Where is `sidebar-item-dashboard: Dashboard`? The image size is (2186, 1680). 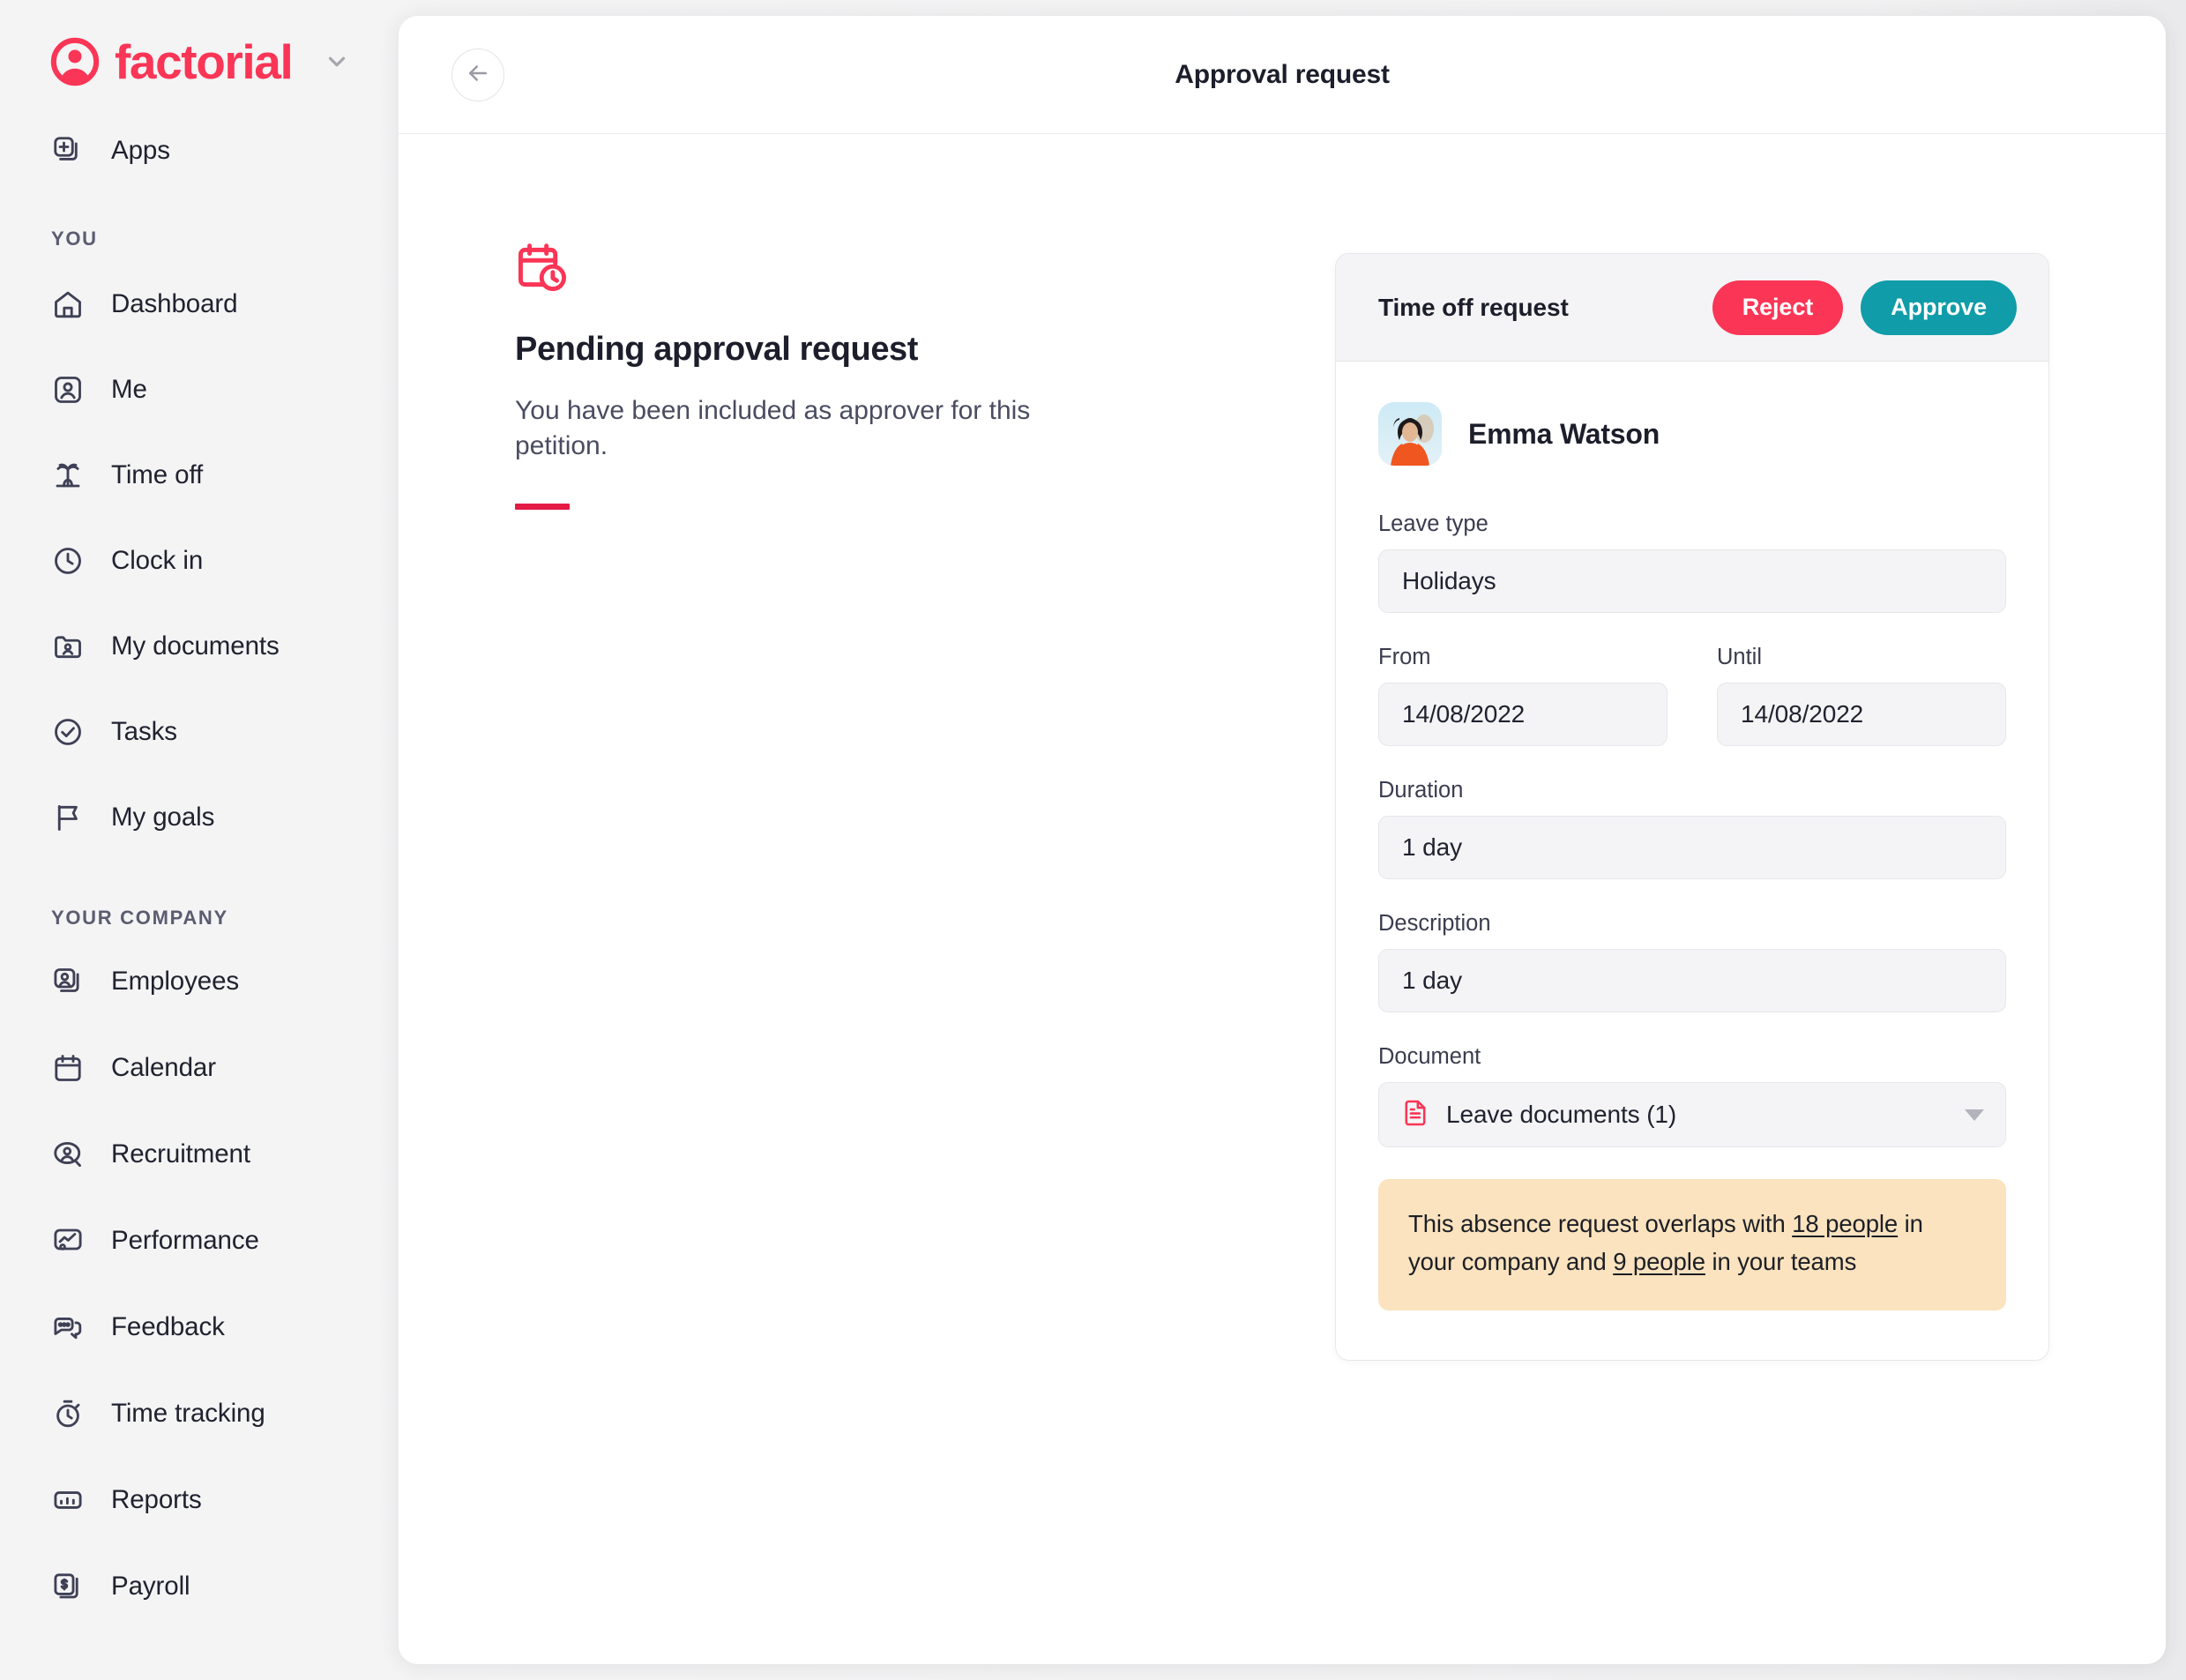
sidebar-item-dashboard: Dashboard is located at coordinates (199, 304).